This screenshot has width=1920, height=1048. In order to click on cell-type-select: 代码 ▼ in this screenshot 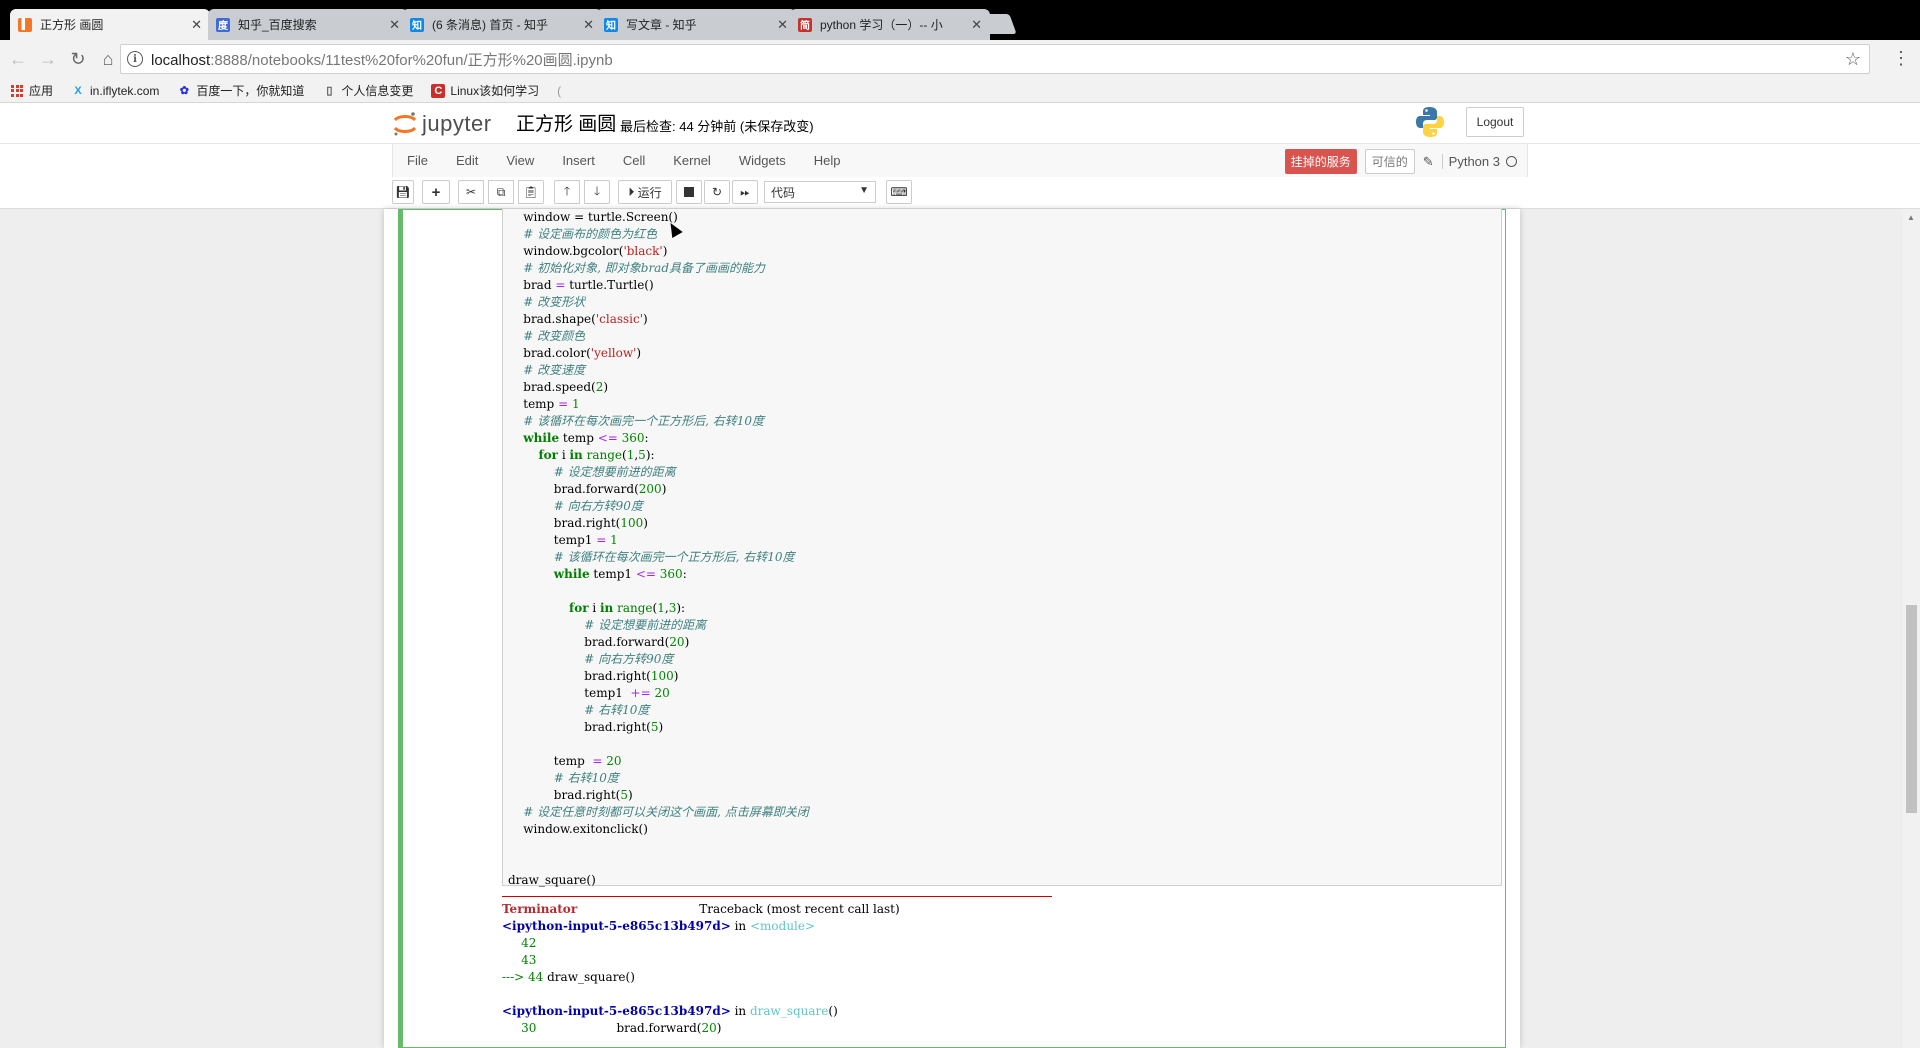, I will do `click(820, 192)`.